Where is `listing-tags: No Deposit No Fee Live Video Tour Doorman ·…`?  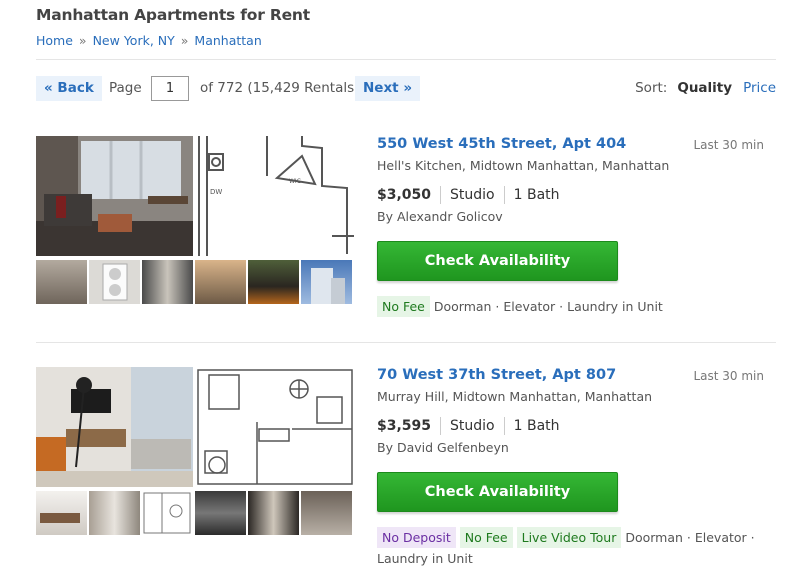 listing-tags: No Deposit No Fee Live Video Tour Doorman ·… is located at coordinates (576, 548).